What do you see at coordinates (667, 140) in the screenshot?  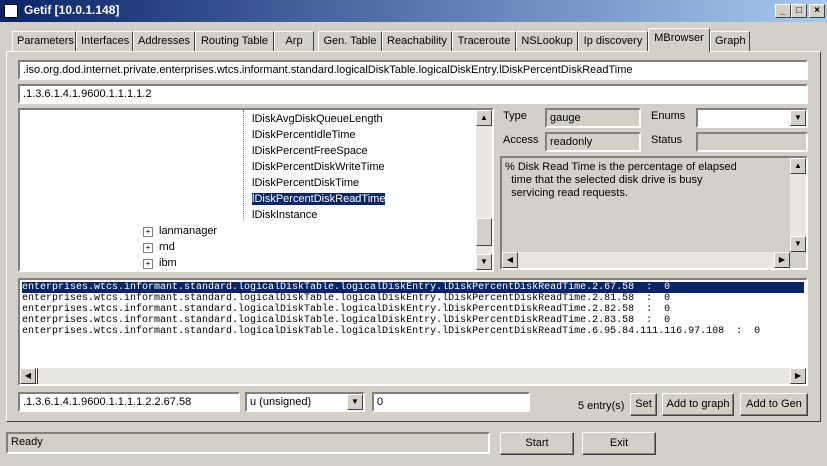 I see `status-label: Status` at bounding box center [667, 140].